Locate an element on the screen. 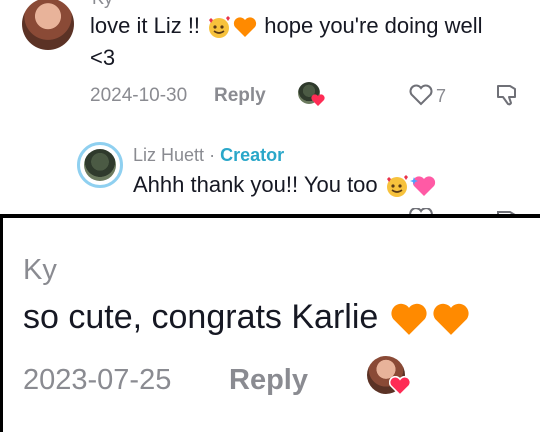  creator-avatar is located at coordinates (100, 165).